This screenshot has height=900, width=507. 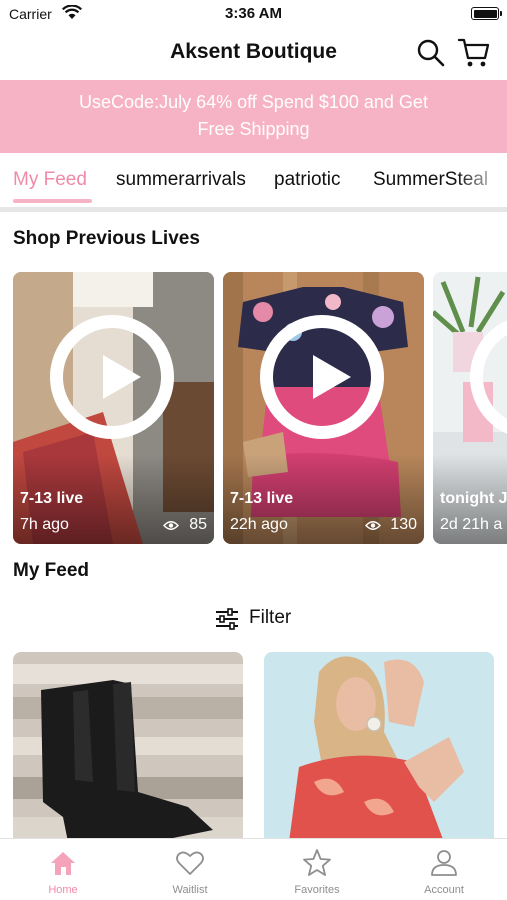 I want to click on app-header: Aksent Boutique, so click(x=253, y=54).